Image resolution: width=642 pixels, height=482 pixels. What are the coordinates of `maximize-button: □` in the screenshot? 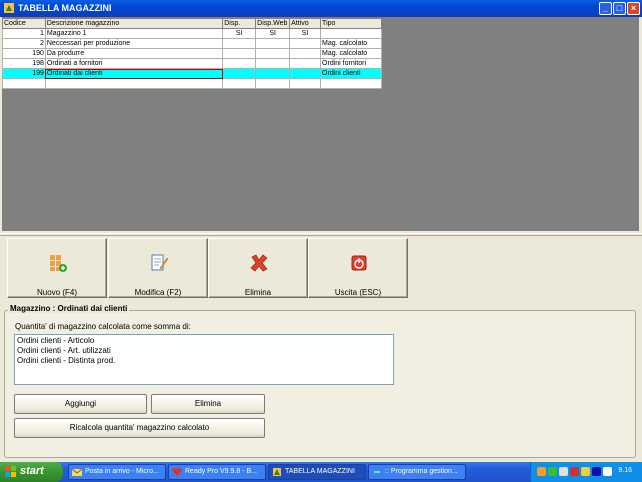 It's located at (619, 8).